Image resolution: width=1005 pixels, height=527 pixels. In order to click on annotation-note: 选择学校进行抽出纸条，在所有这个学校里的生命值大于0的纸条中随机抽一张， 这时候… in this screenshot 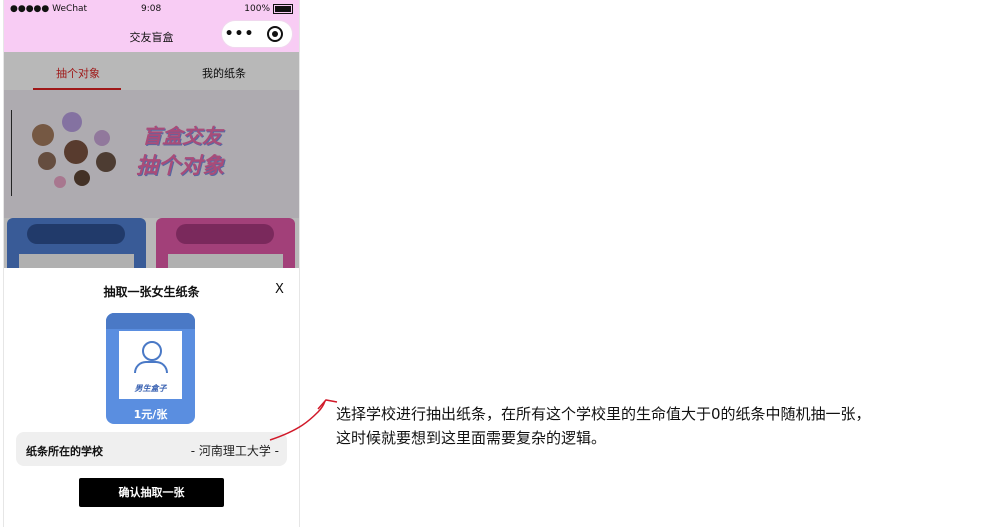, I will do `click(668, 426)`.